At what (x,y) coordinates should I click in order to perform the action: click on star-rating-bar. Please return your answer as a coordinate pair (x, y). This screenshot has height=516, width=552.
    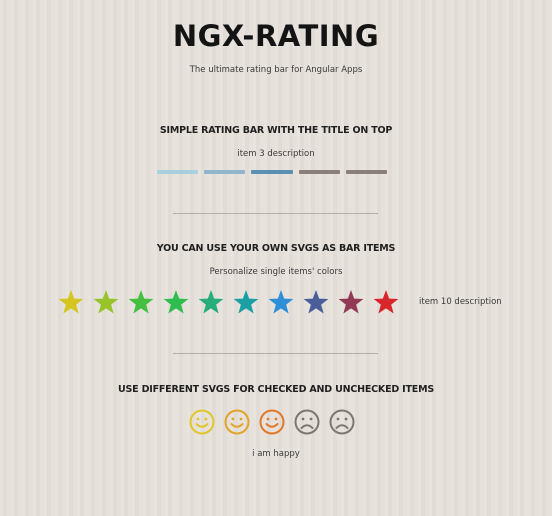
    Looking at the image, I should click on (228, 302).